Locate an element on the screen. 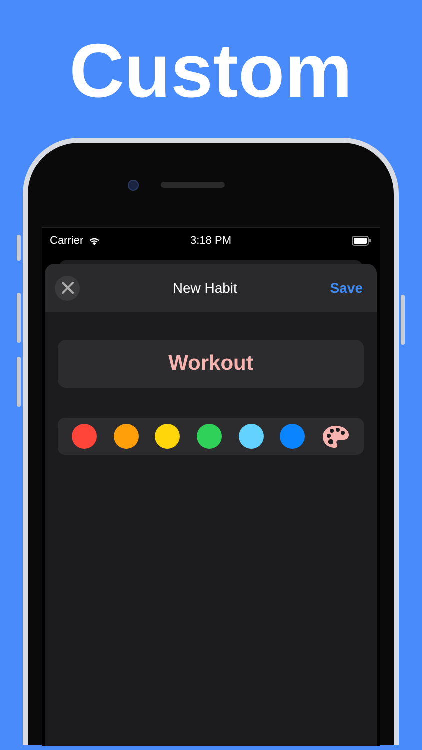 Image resolution: width=422 pixels, height=750 pixels. carrier-label: Carrier is located at coordinates (67, 241).